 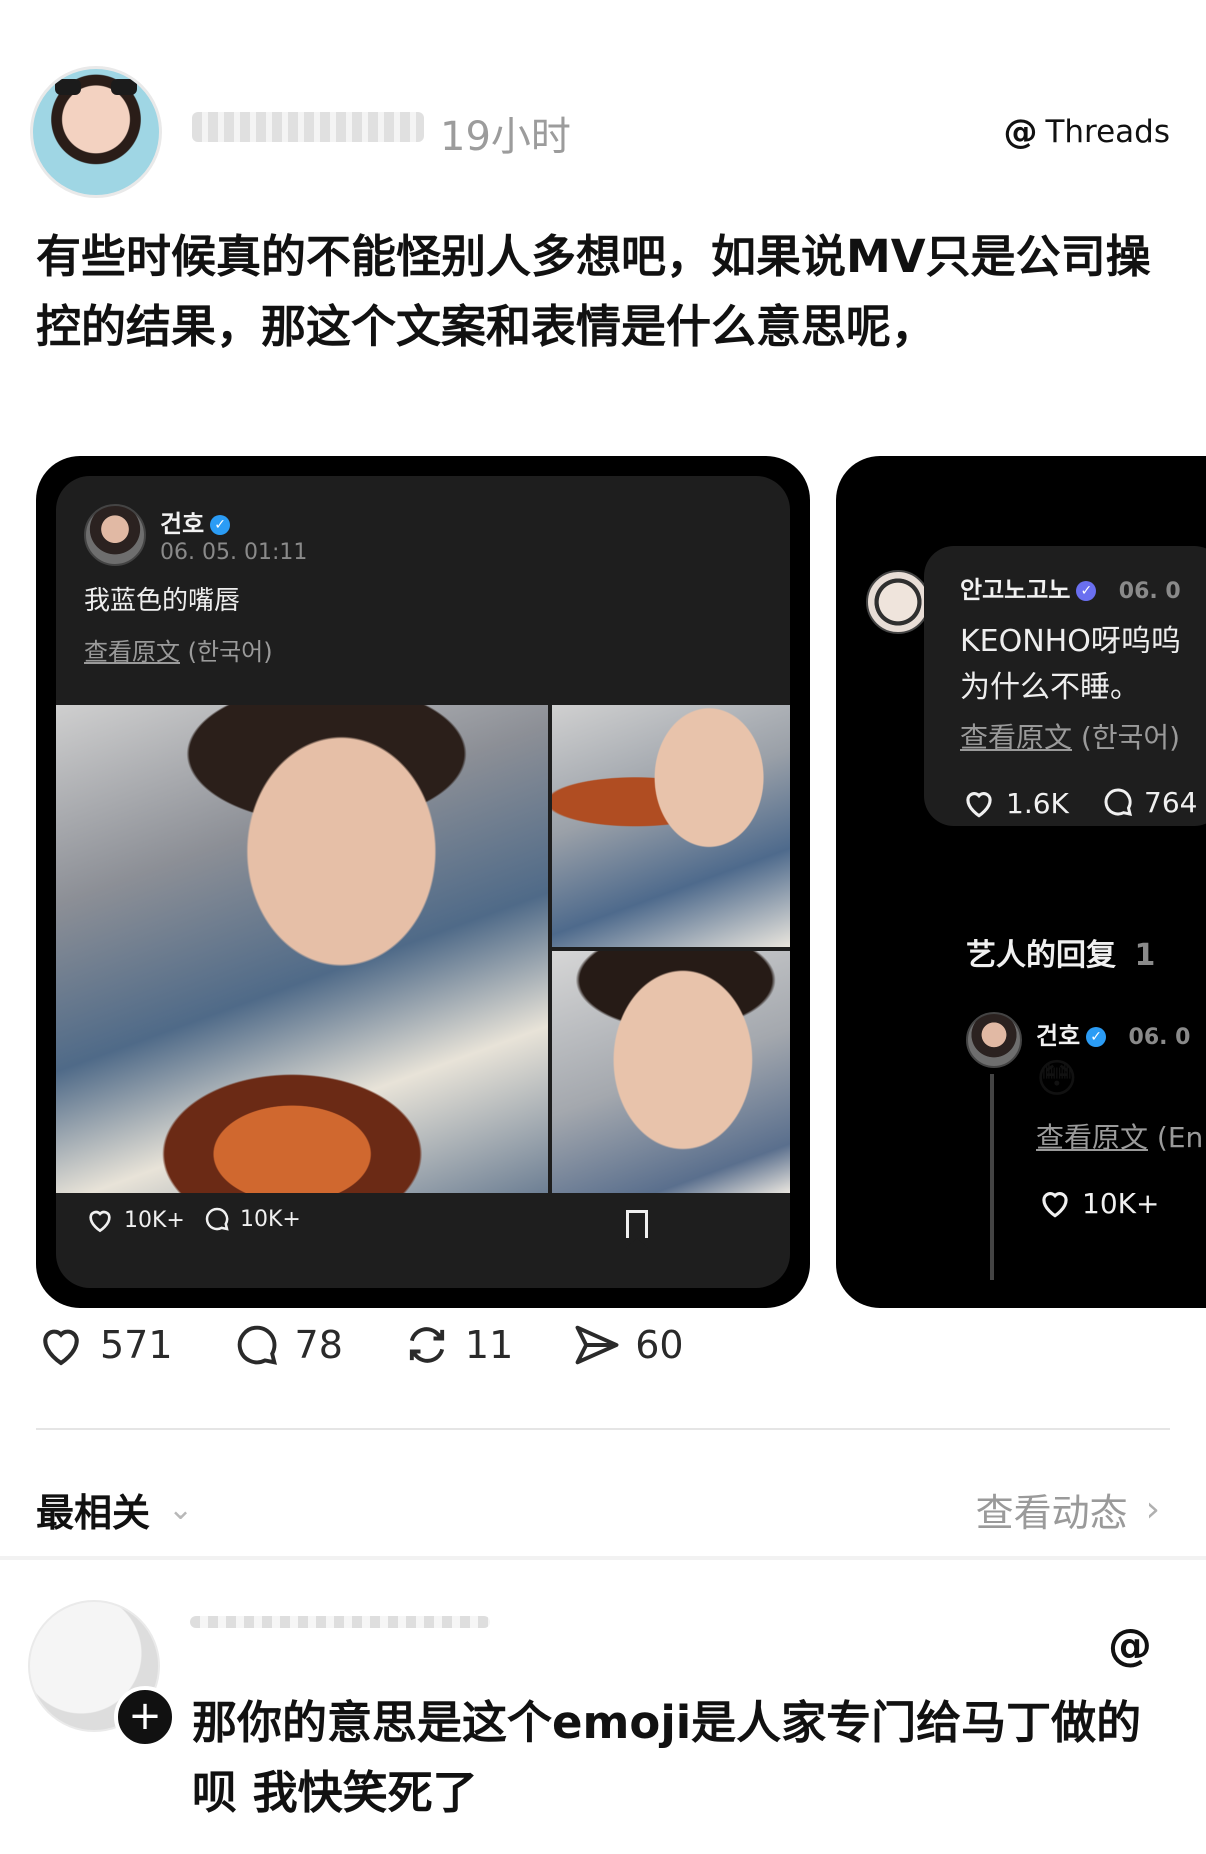 I want to click on bookmark-icon, so click(x=637, y=1229).